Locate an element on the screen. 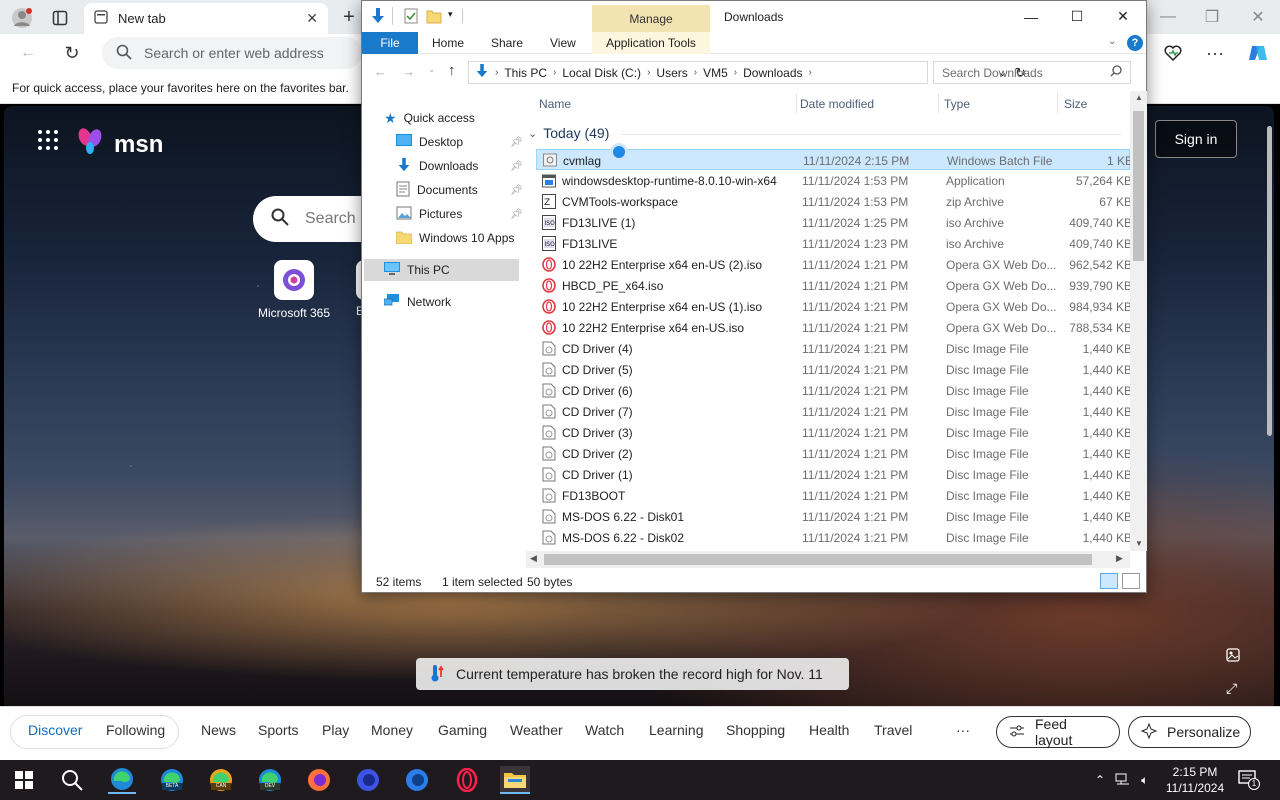  properties-icon is located at coordinates (411, 17).